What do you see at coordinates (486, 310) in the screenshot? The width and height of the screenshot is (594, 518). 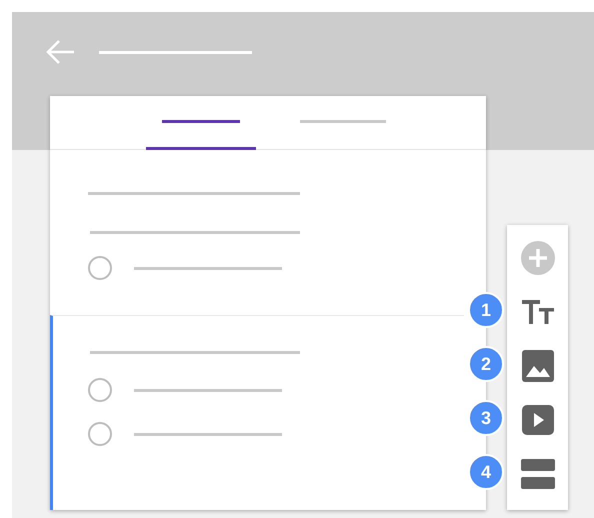 I see `number-badge: 1` at bounding box center [486, 310].